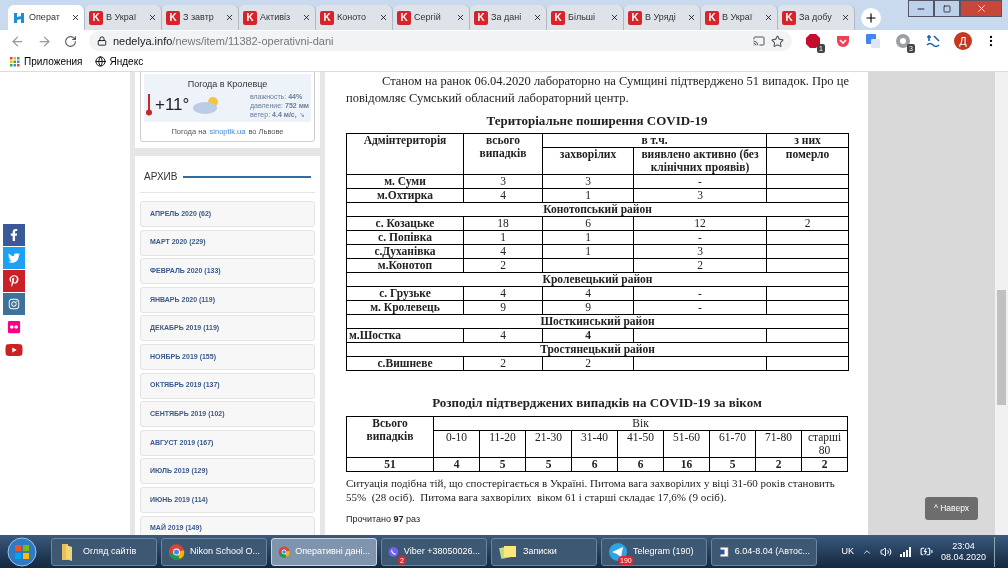 The width and height of the screenshot is (1008, 568). I want to click on browser-tab: K Більші, so click(585, 17).